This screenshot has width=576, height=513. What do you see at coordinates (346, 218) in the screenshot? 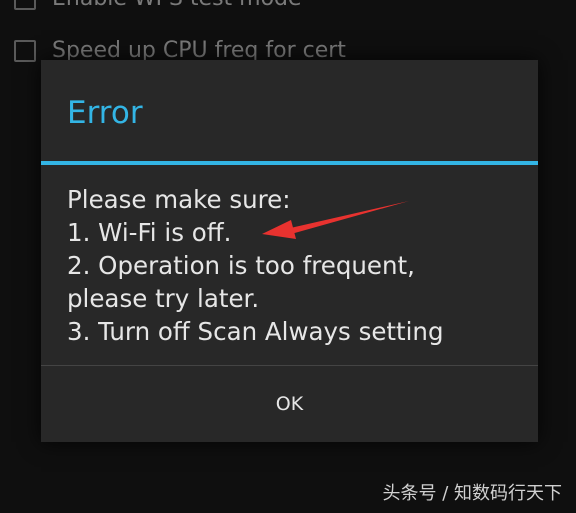
I see `arrow-shaft` at bounding box center [346, 218].